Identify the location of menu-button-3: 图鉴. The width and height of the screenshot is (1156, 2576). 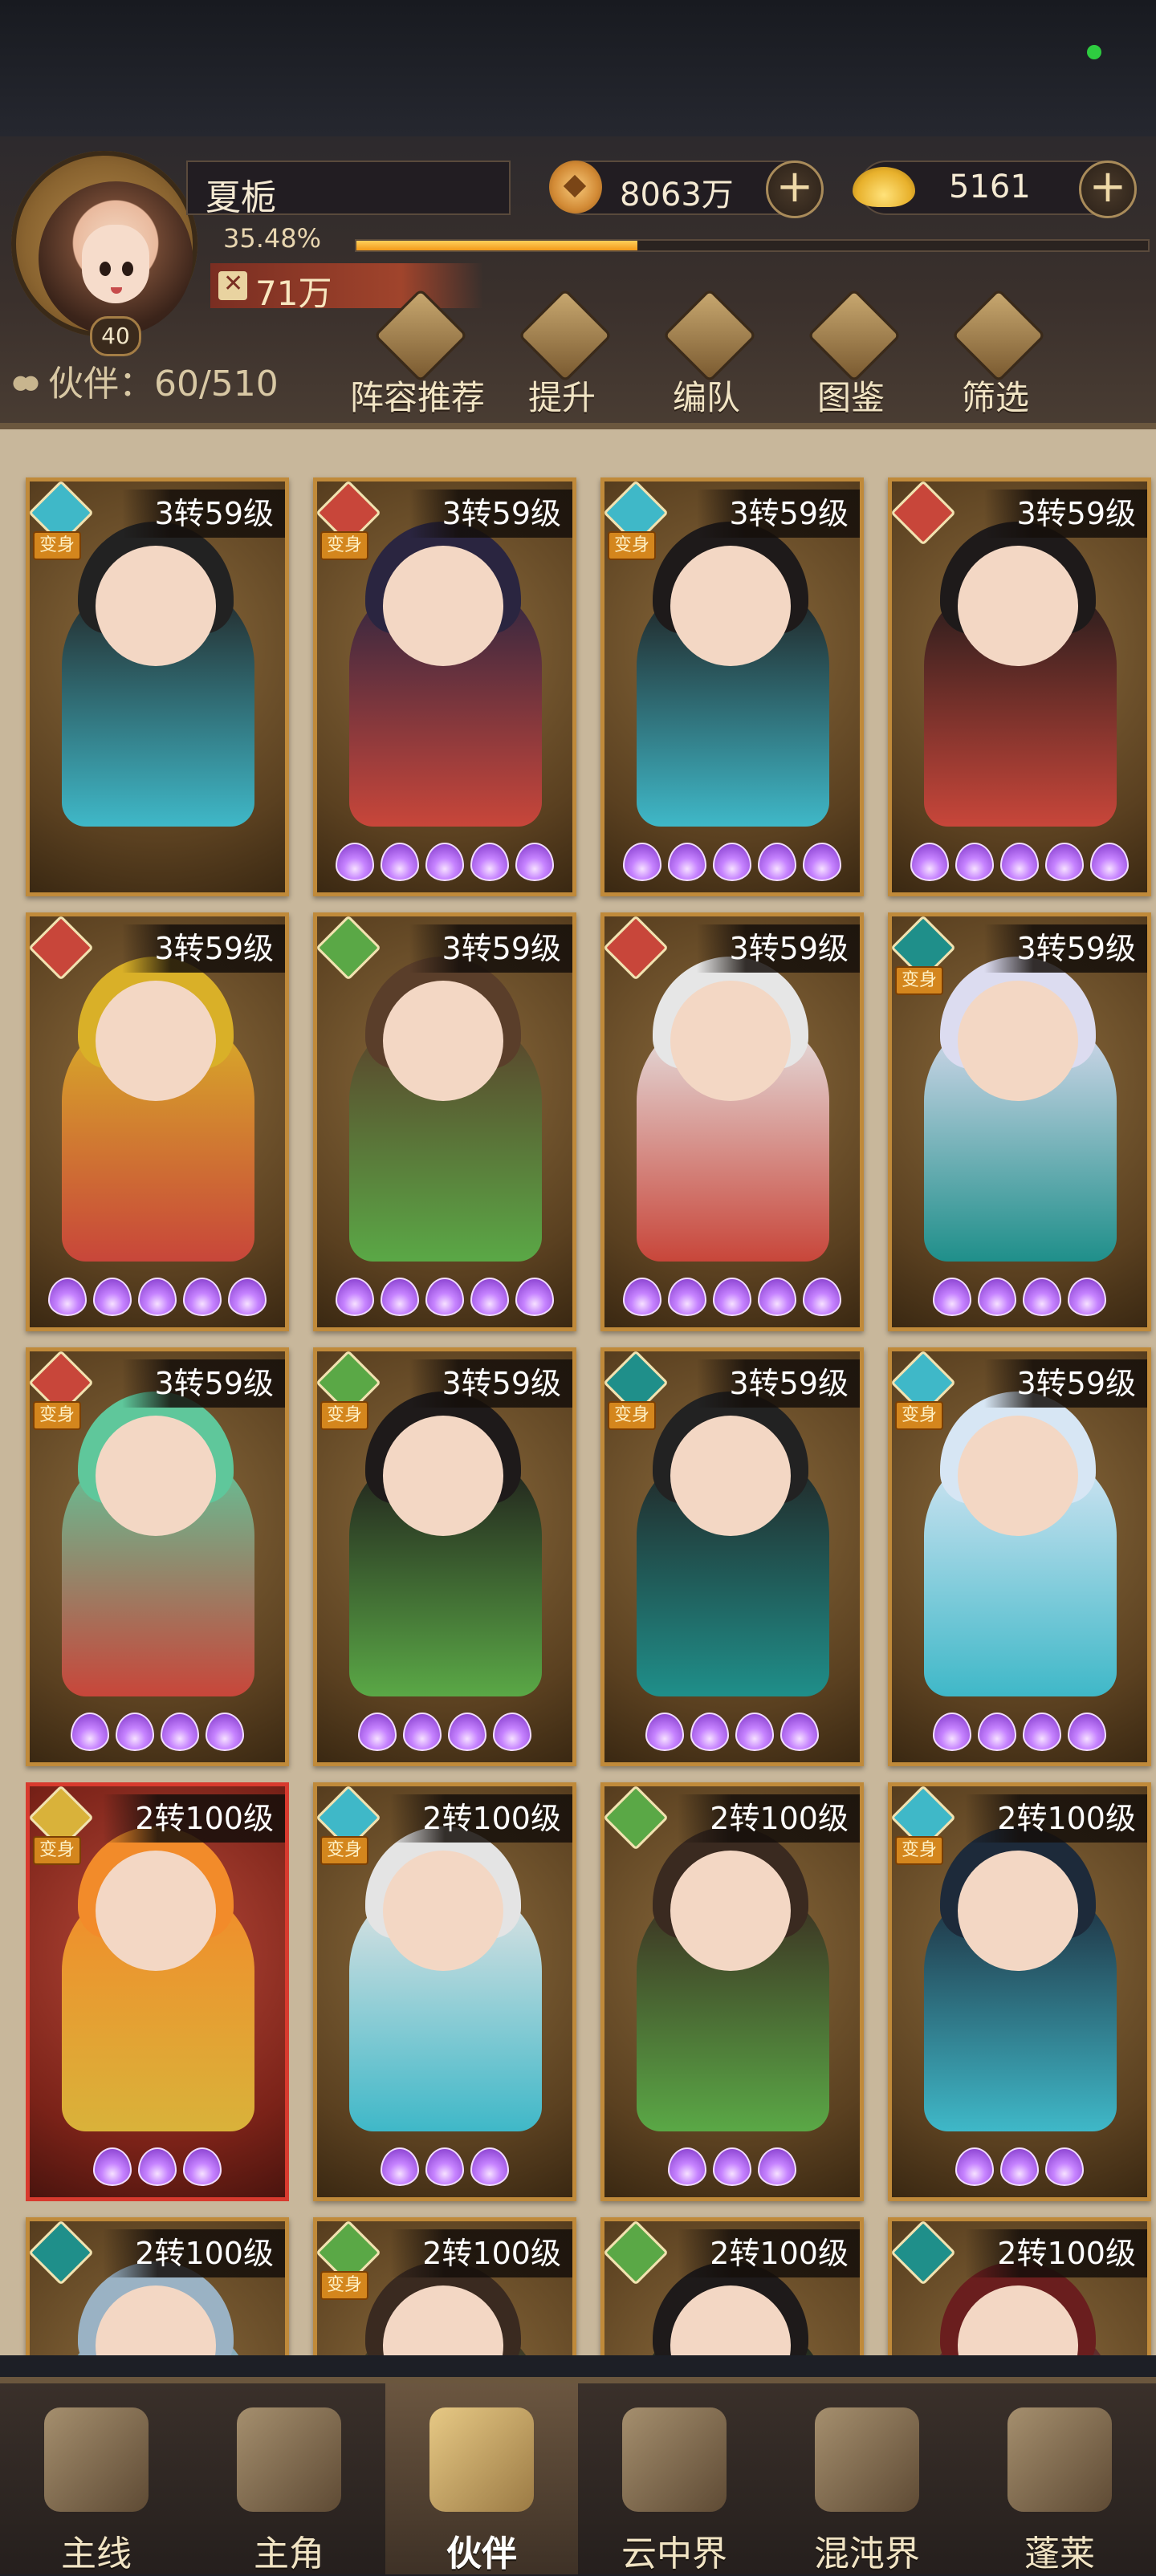
(851, 355).